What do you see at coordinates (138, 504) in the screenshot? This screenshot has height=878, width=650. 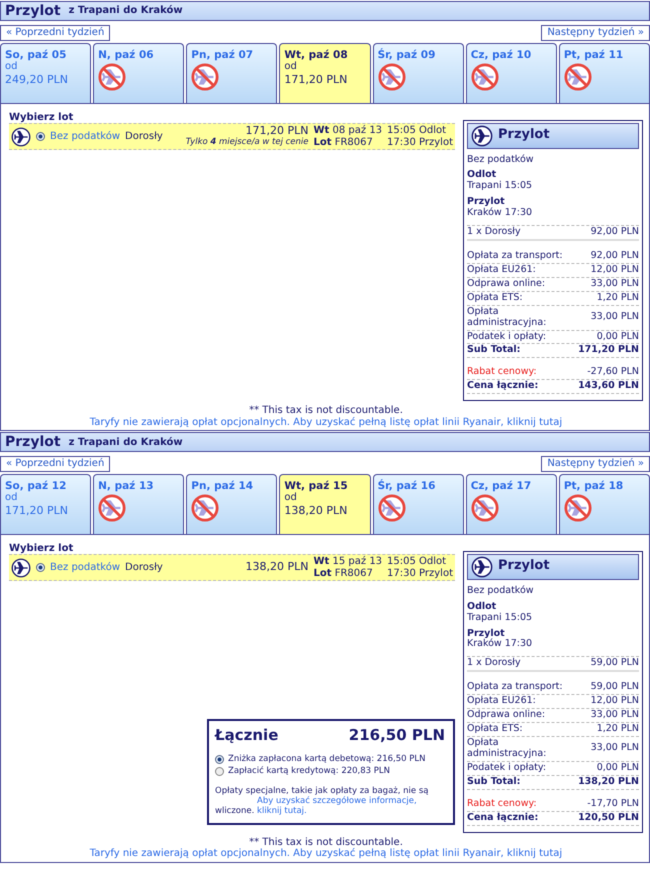 I see `day-tab: N, paź 13` at bounding box center [138, 504].